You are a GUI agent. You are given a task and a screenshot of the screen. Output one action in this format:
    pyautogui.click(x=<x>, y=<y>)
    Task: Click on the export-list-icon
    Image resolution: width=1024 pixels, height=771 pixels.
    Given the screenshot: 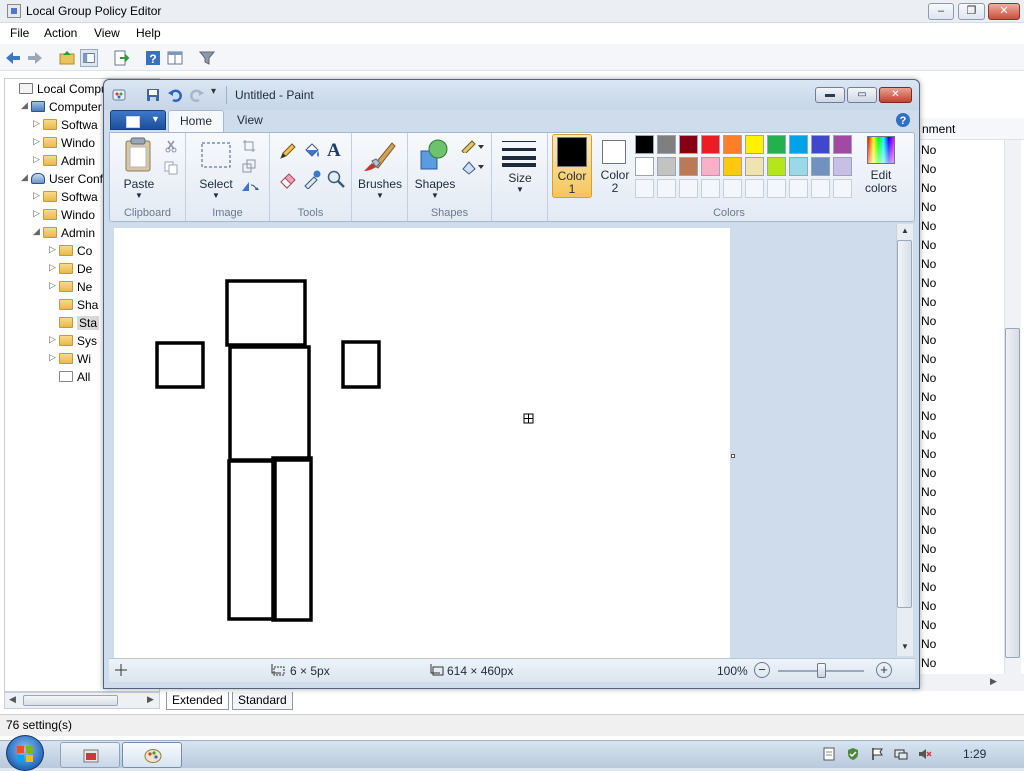 What is the action you would take?
    pyautogui.click(x=121, y=58)
    